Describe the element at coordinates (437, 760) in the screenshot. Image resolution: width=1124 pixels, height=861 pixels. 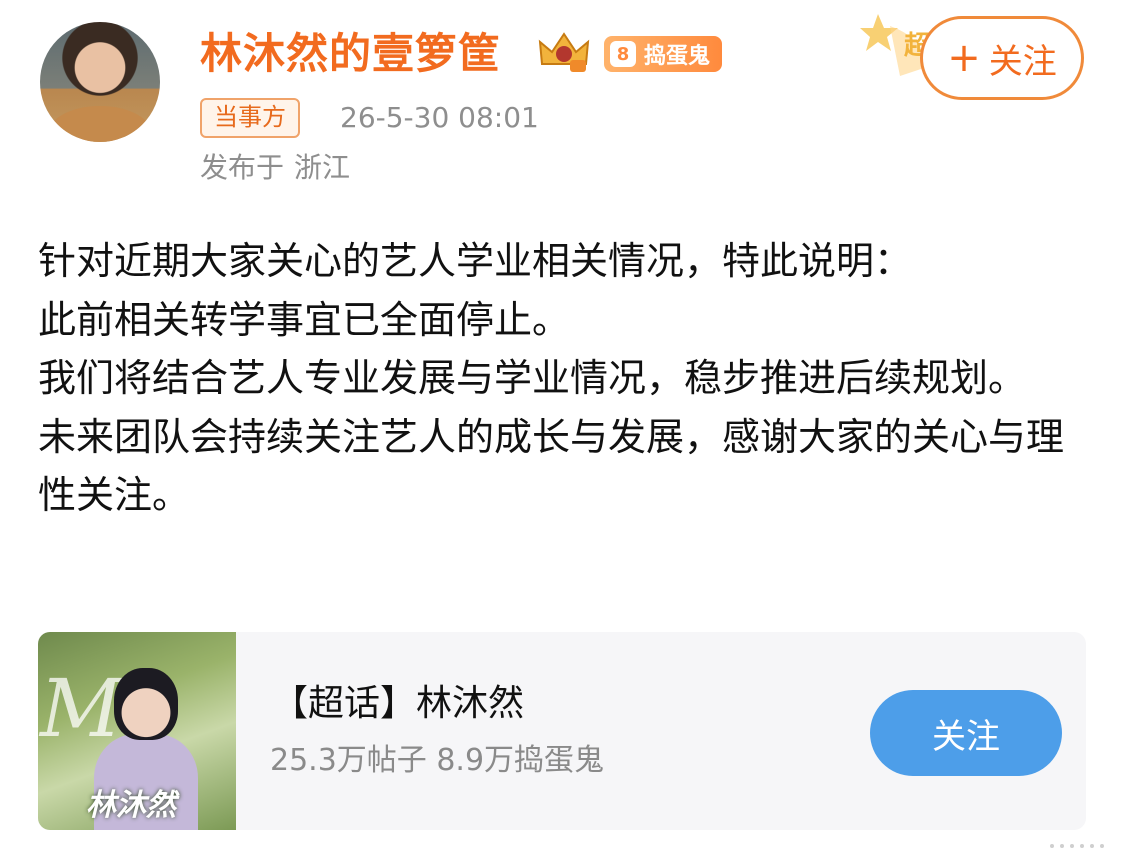
I see `super-topic-stats: 25.3万帖子 8.9万捣蛋鬼` at that location.